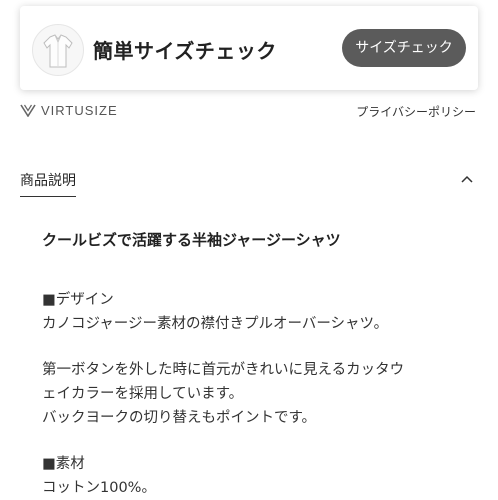 This screenshot has width=498, height=500. Describe the element at coordinates (467, 179) in the screenshot. I see `chevron-up-icon` at that location.